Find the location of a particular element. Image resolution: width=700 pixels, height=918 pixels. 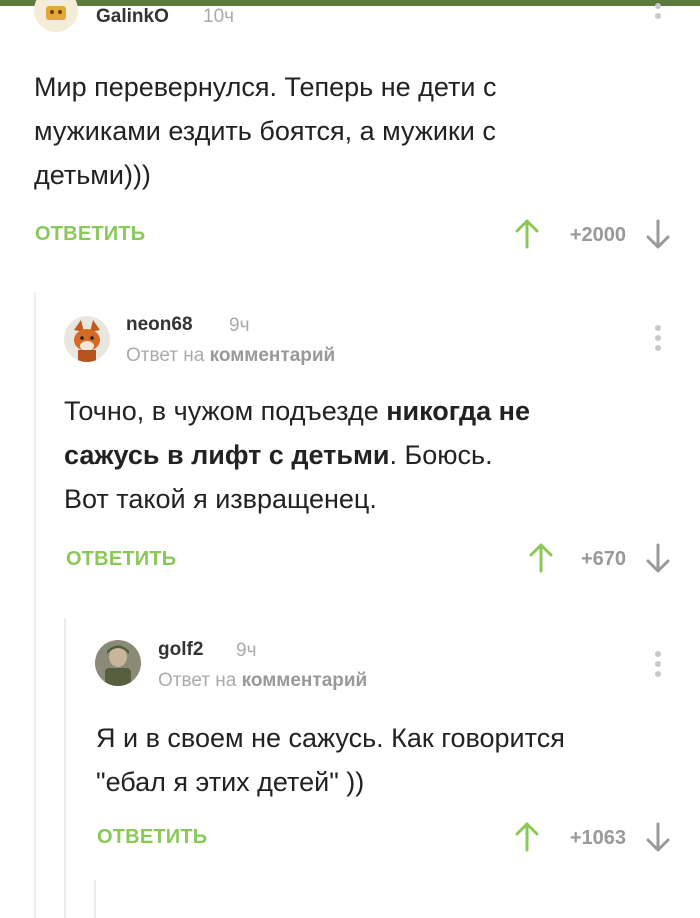

text-fragment: . Боюсь. is located at coordinates (441, 455).